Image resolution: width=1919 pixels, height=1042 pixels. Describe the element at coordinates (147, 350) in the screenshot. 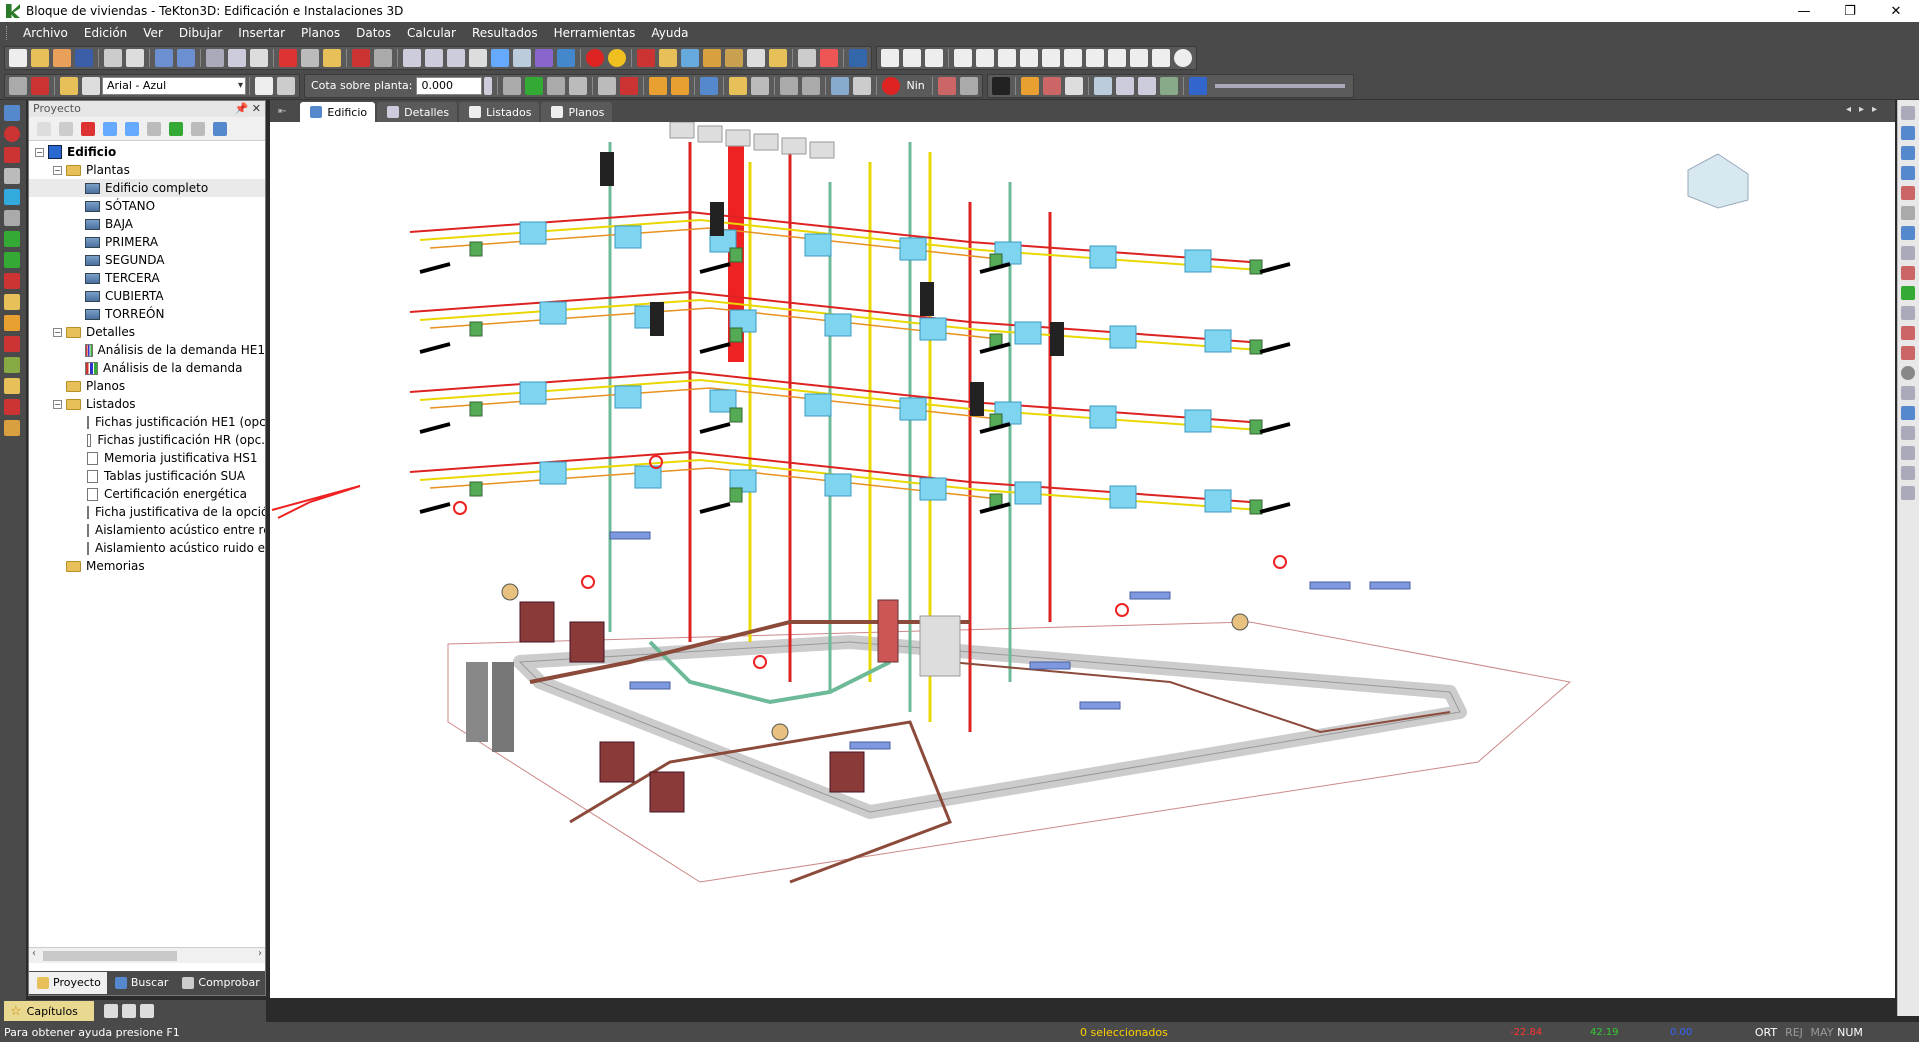

I see `tree-node-analisis-he1: Análisis de la demanda HE1` at that location.